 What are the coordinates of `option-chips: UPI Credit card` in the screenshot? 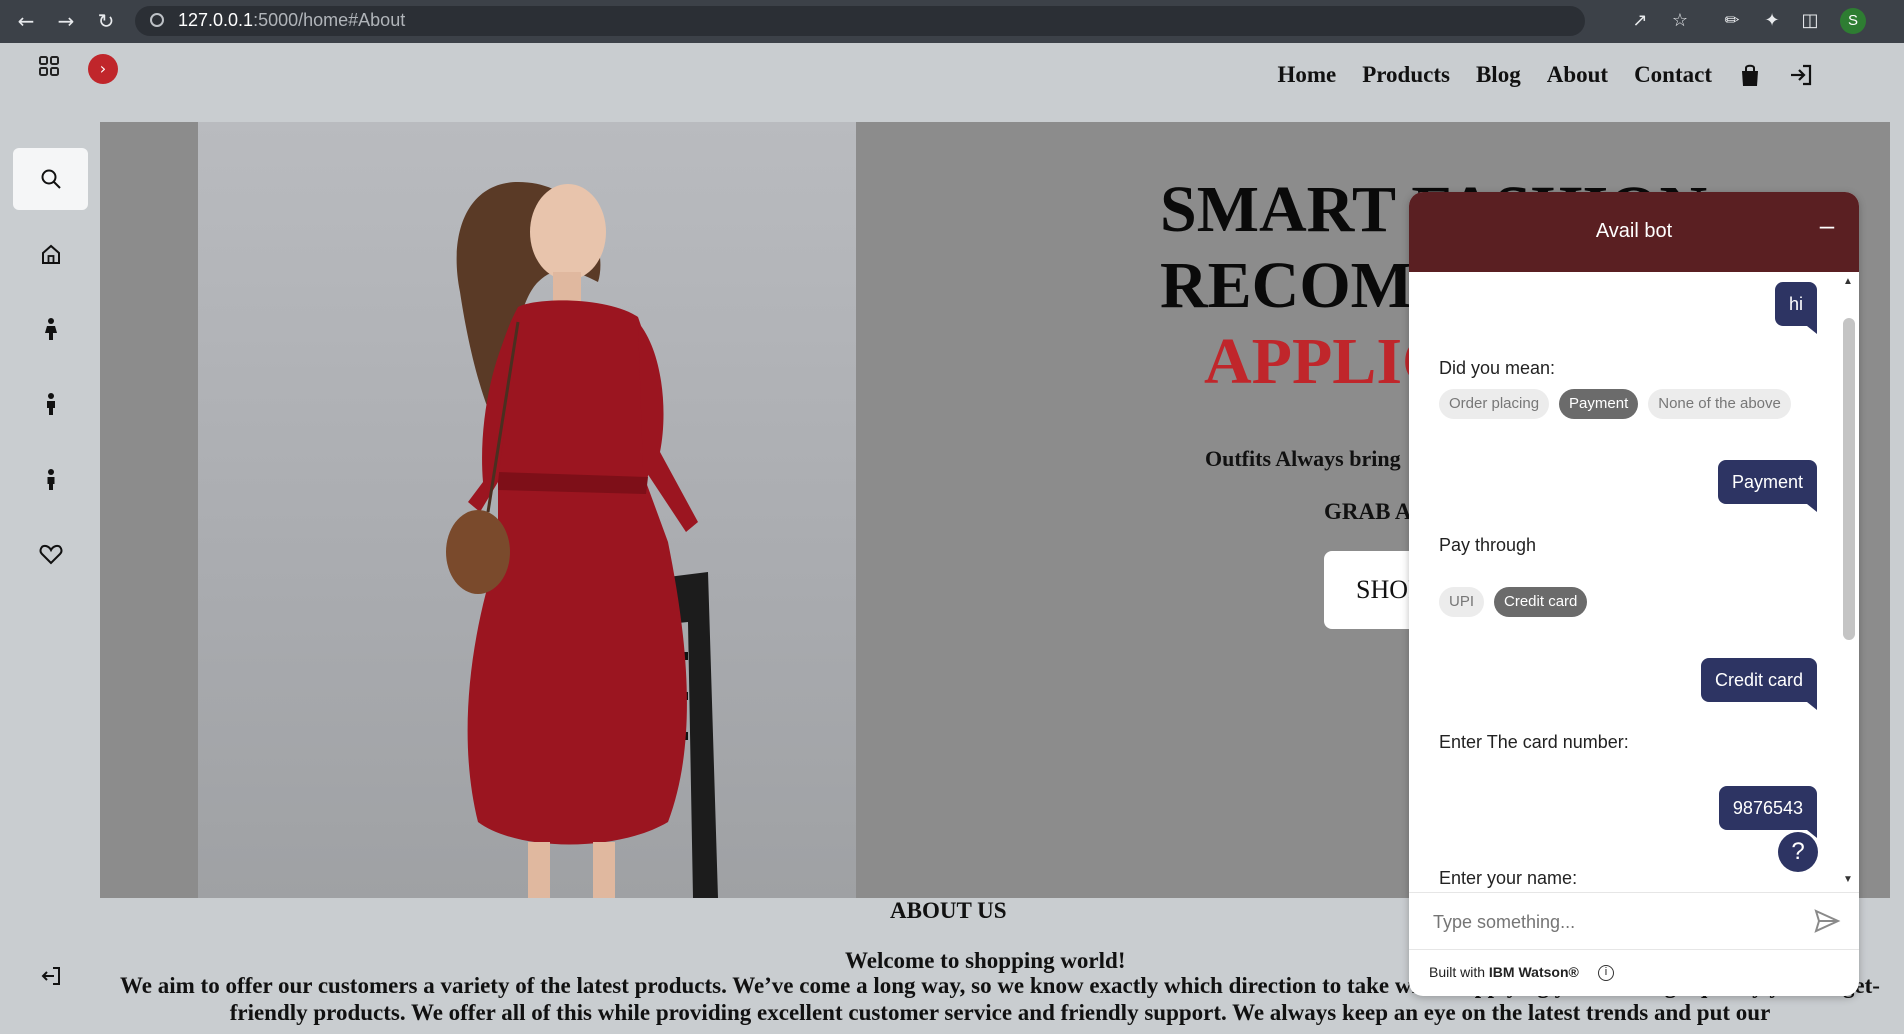 It's located at (1513, 602).